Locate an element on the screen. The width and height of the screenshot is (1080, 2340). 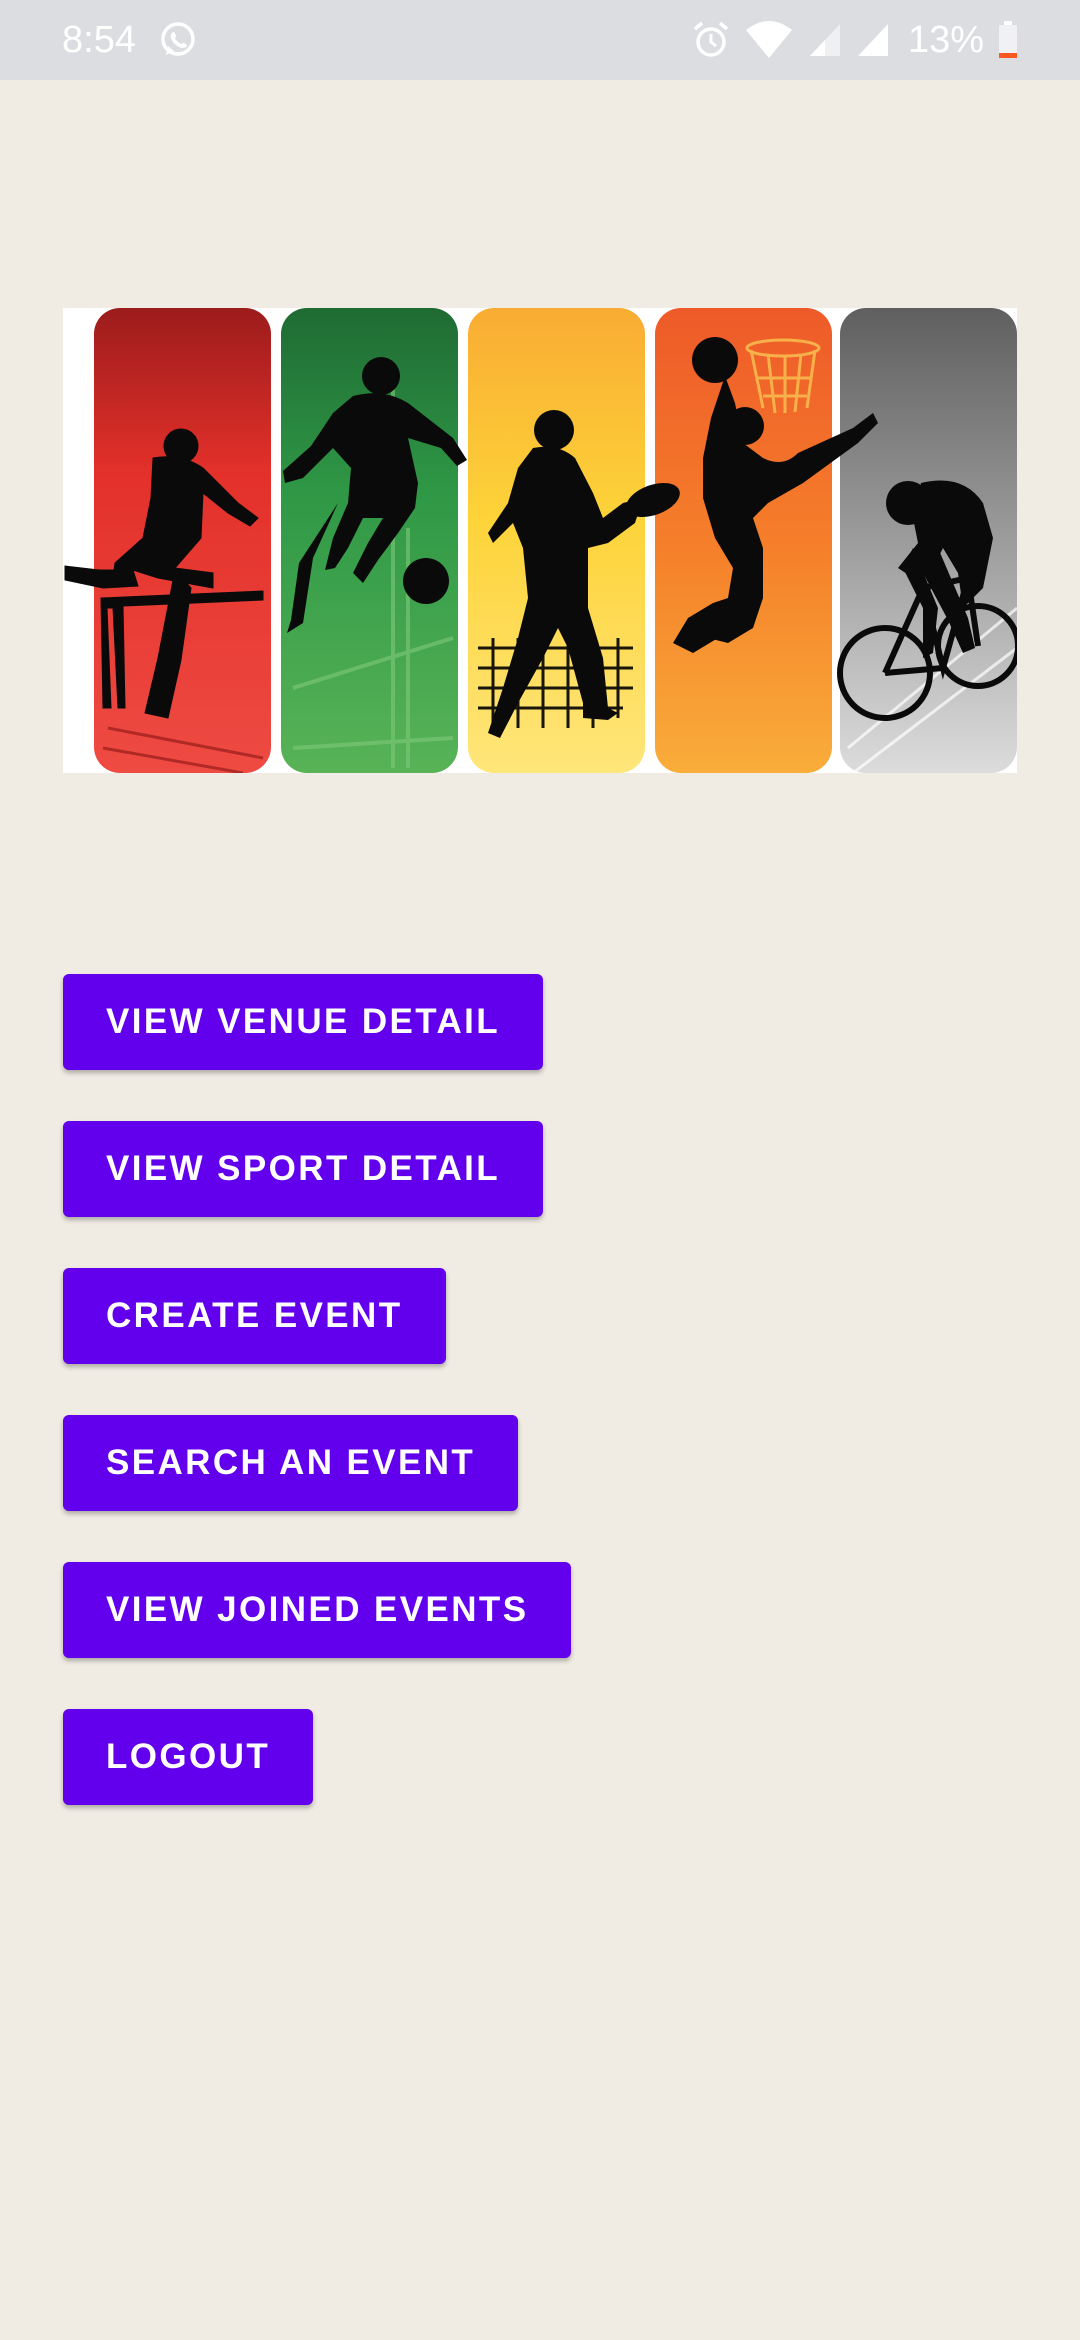
battery-percent: 13% is located at coordinates (945, 40).